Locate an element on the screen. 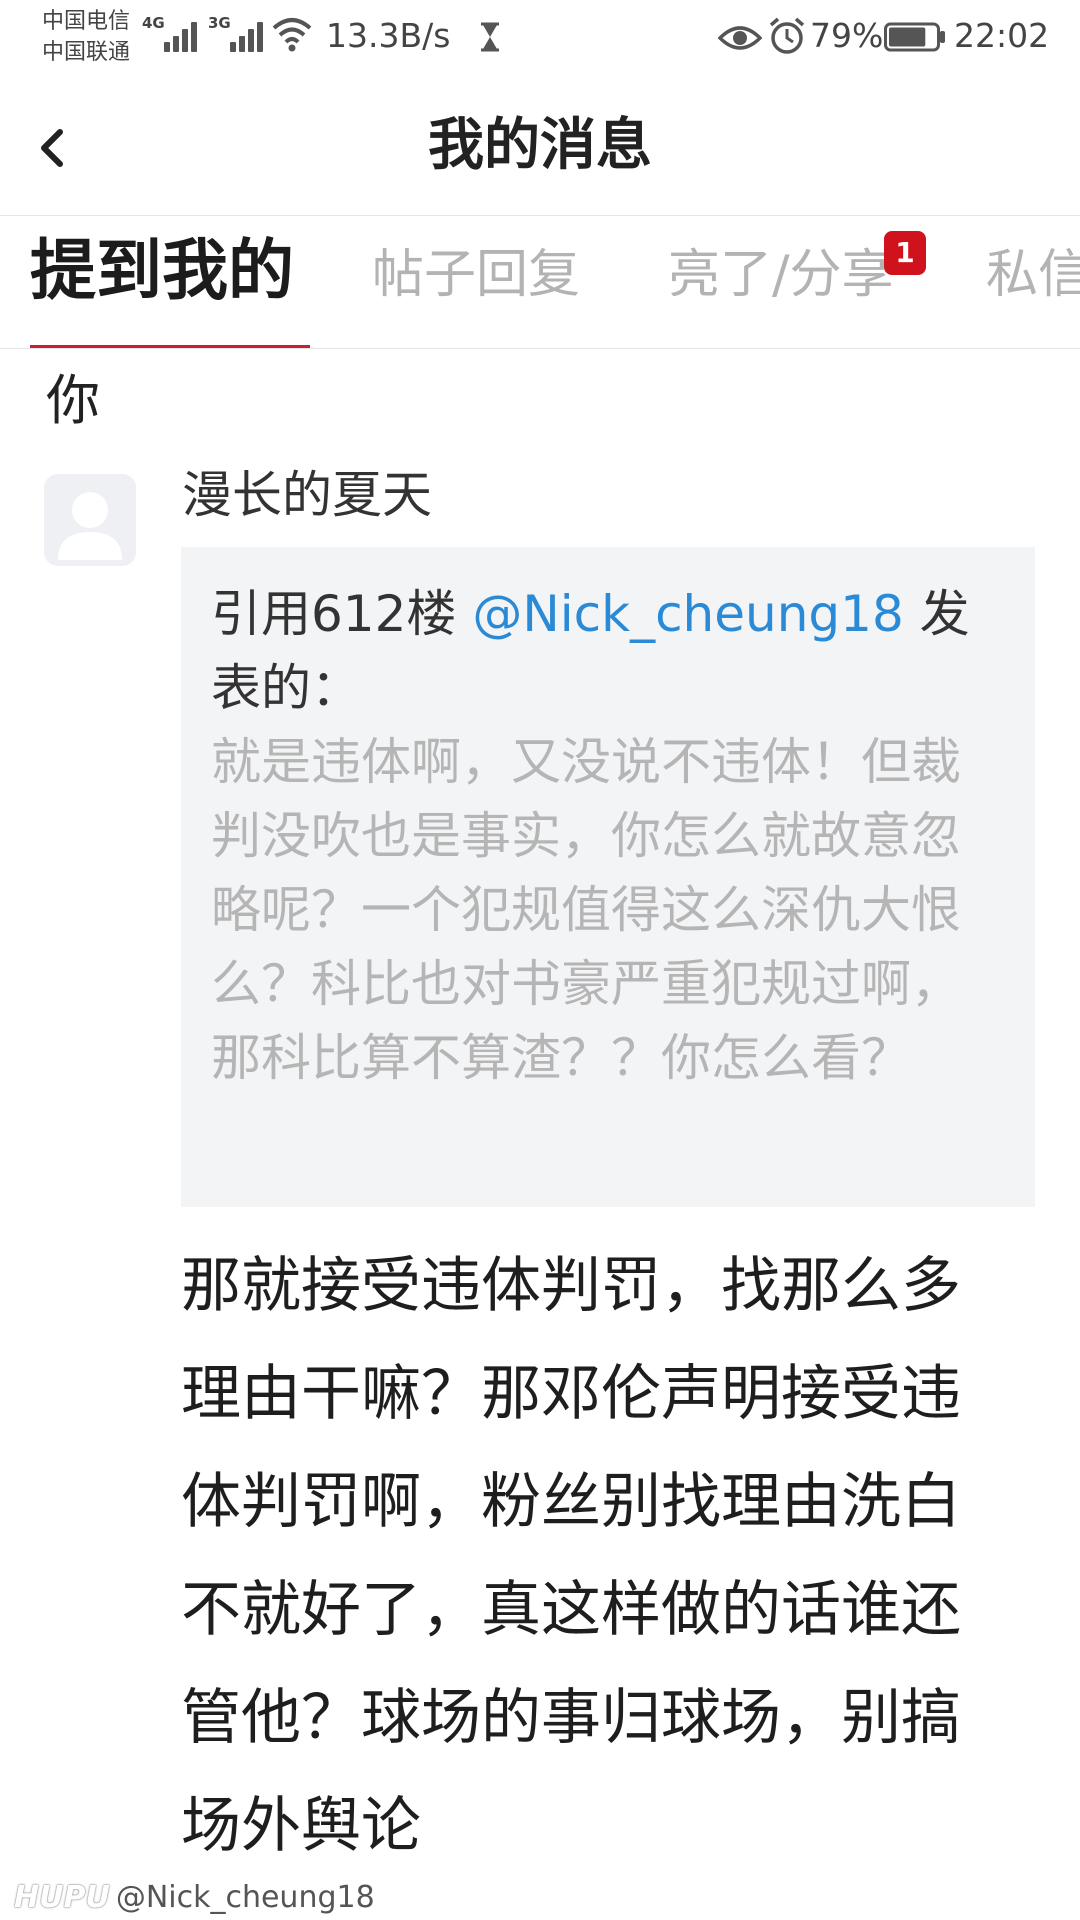 The width and height of the screenshot is (1080, 1920). battery-percent: 79% is located at coordinates (847, 35).